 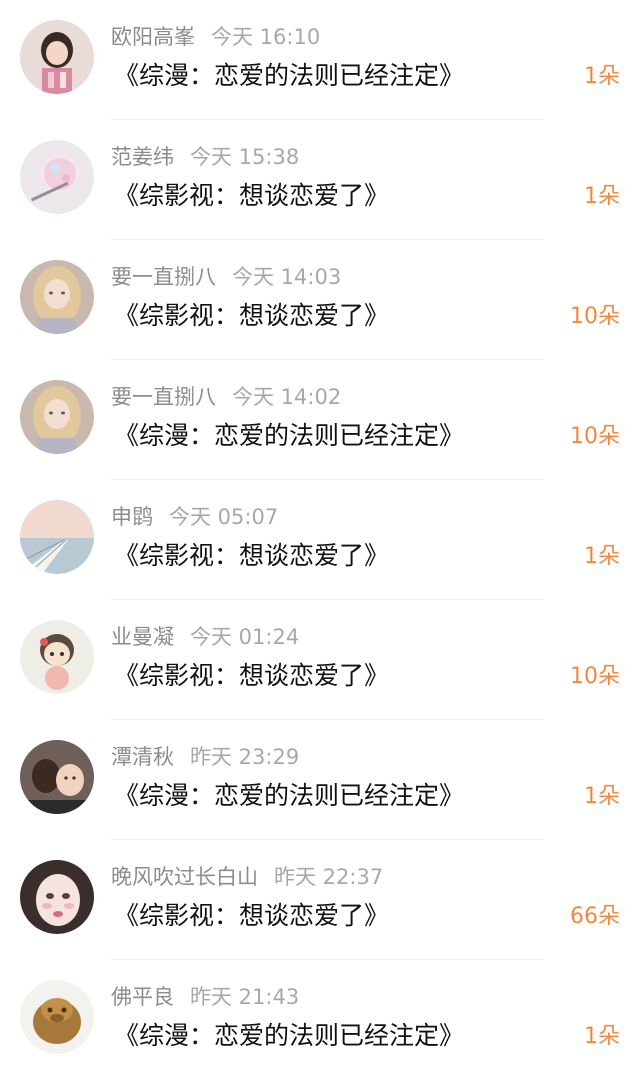 I want to click on timestamp: 今天 15:38, so click(x=245, y=157).